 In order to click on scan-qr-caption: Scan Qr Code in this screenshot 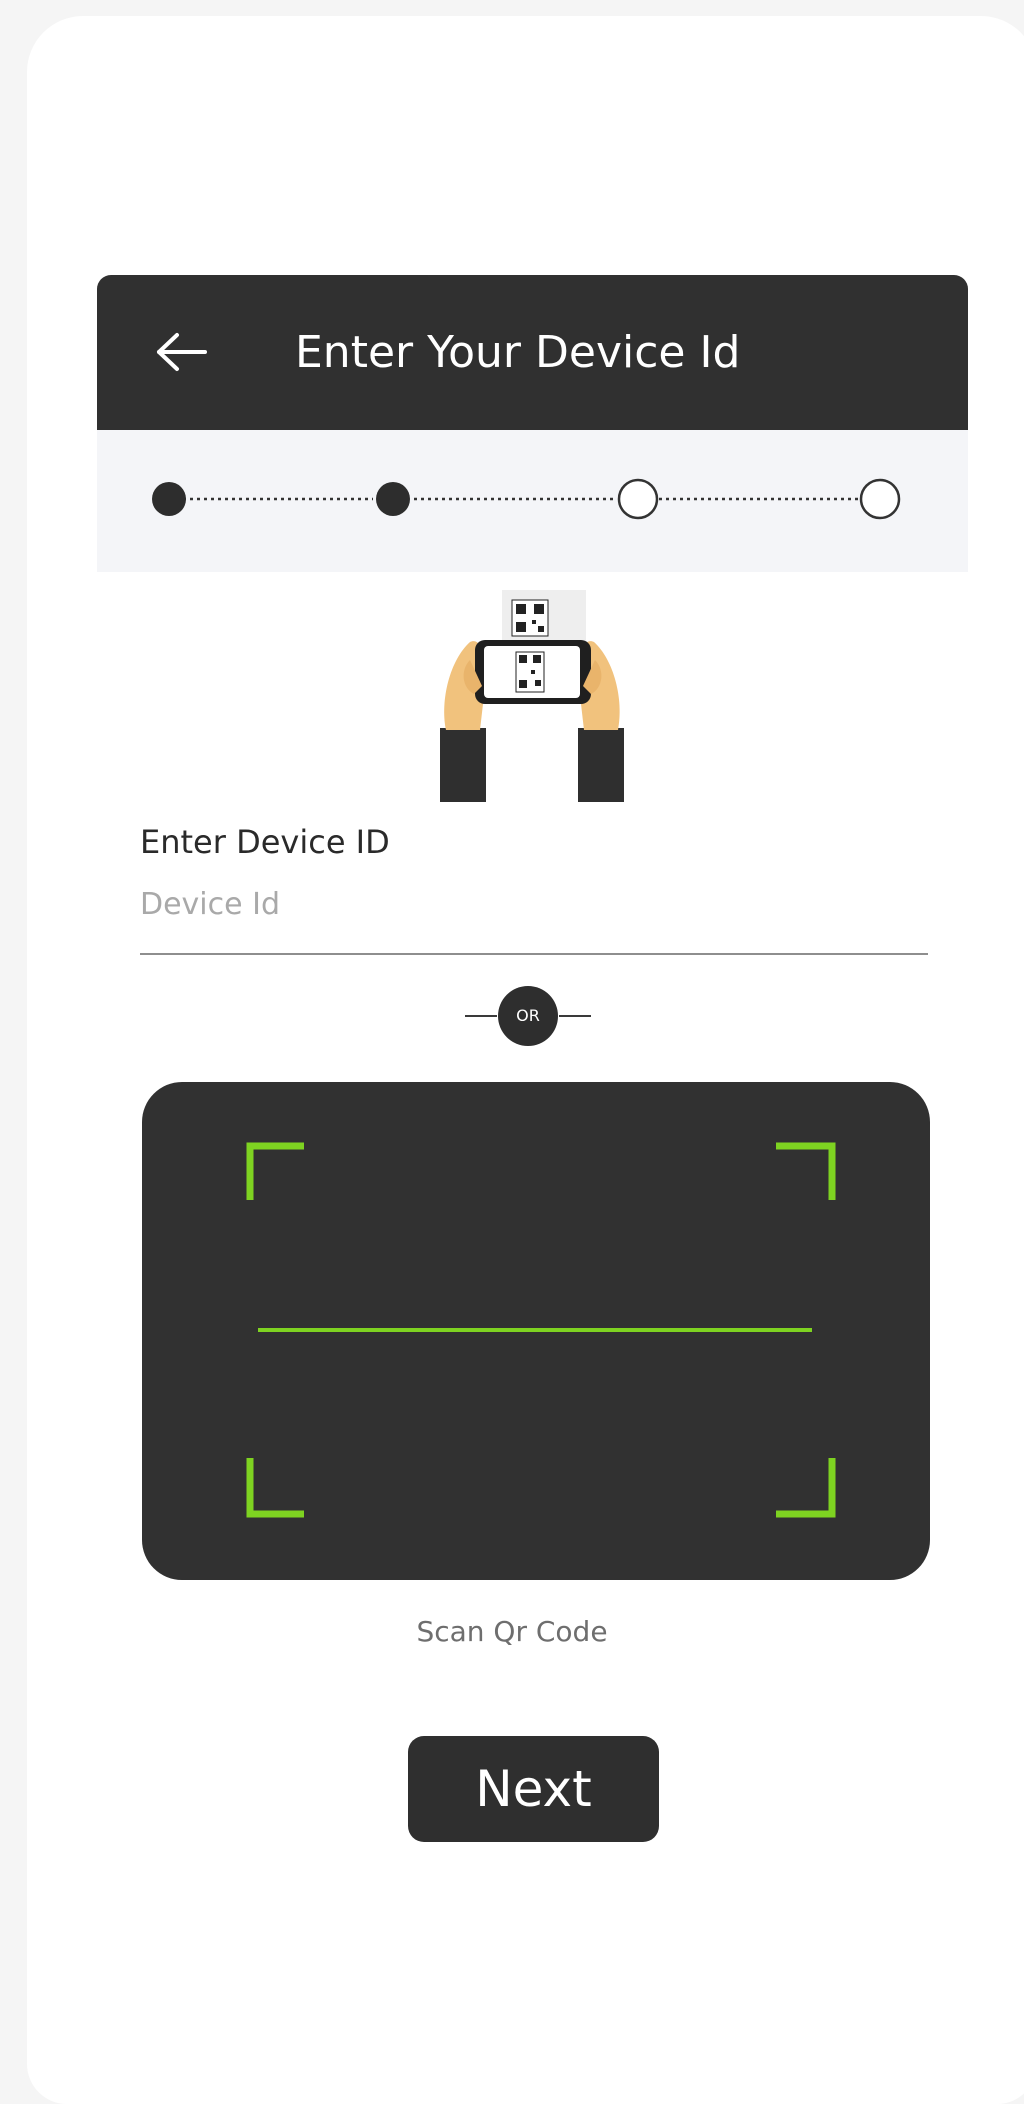, I will do `click(512, 1631)`.